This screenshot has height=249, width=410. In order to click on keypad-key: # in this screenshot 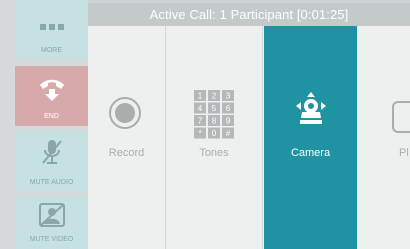, I will do `click(228, 133)`.